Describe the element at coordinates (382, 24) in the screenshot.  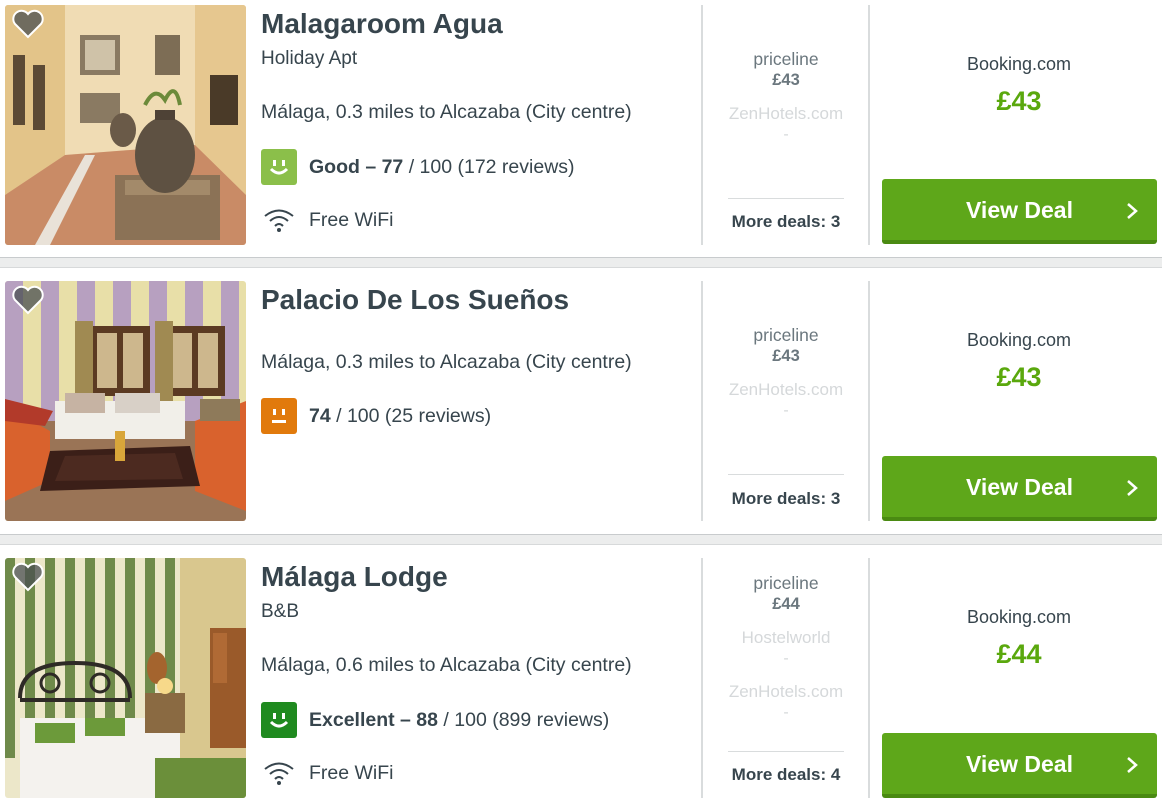
I see `hotel-name: Malagaroom Agua` at that location.